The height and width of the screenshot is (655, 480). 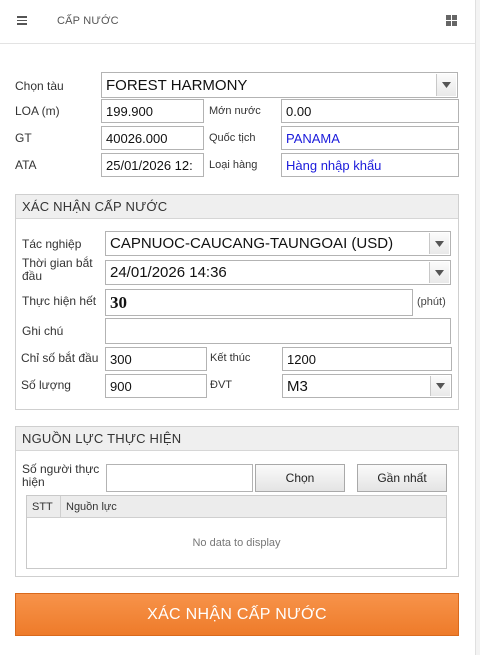 I want to click on column-header-stt: STT, so click(x=44, y=507).